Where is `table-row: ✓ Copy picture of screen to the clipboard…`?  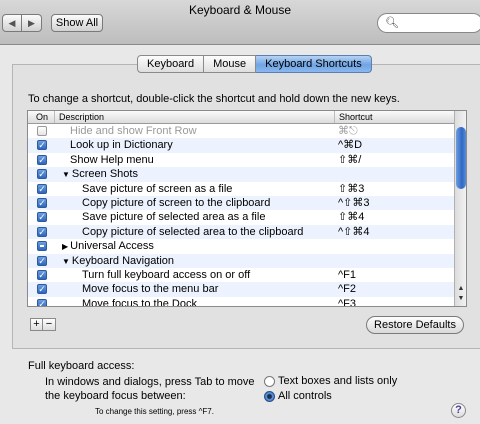
table-row: ✓ Copy picture of screen to the clipboard… is located at coordinates (241, 203).